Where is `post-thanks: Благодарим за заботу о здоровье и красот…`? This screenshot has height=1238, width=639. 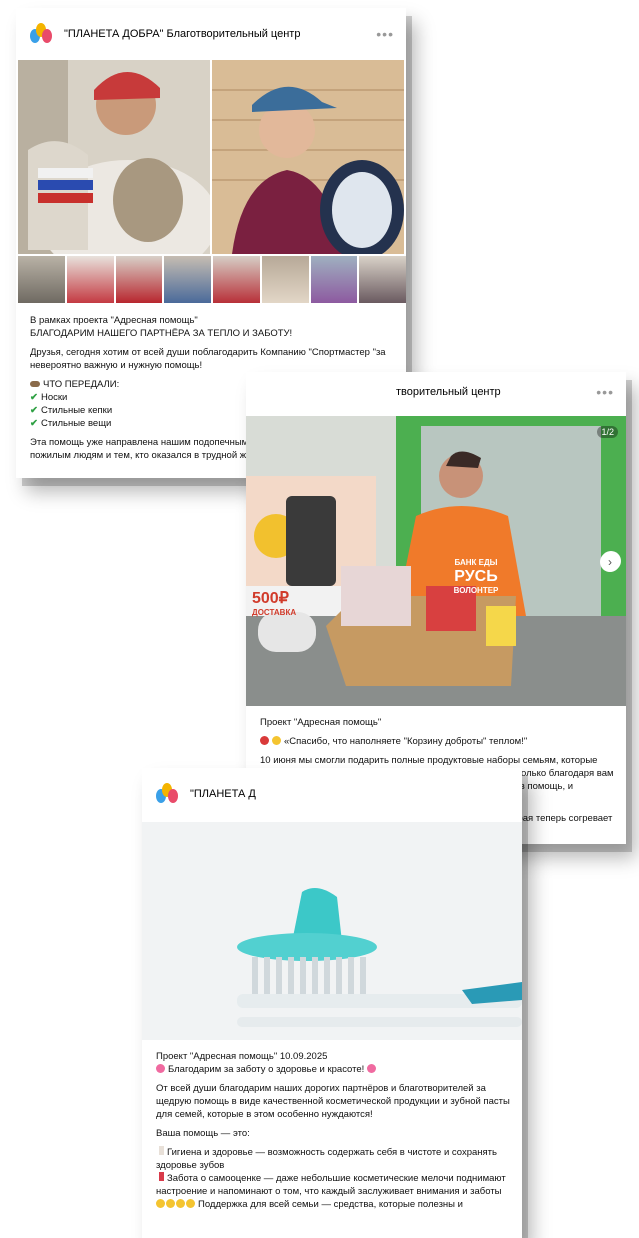
post-thanks: Благодарим за заботу о здоровье и красот… is located at coordinates (334, 1069).